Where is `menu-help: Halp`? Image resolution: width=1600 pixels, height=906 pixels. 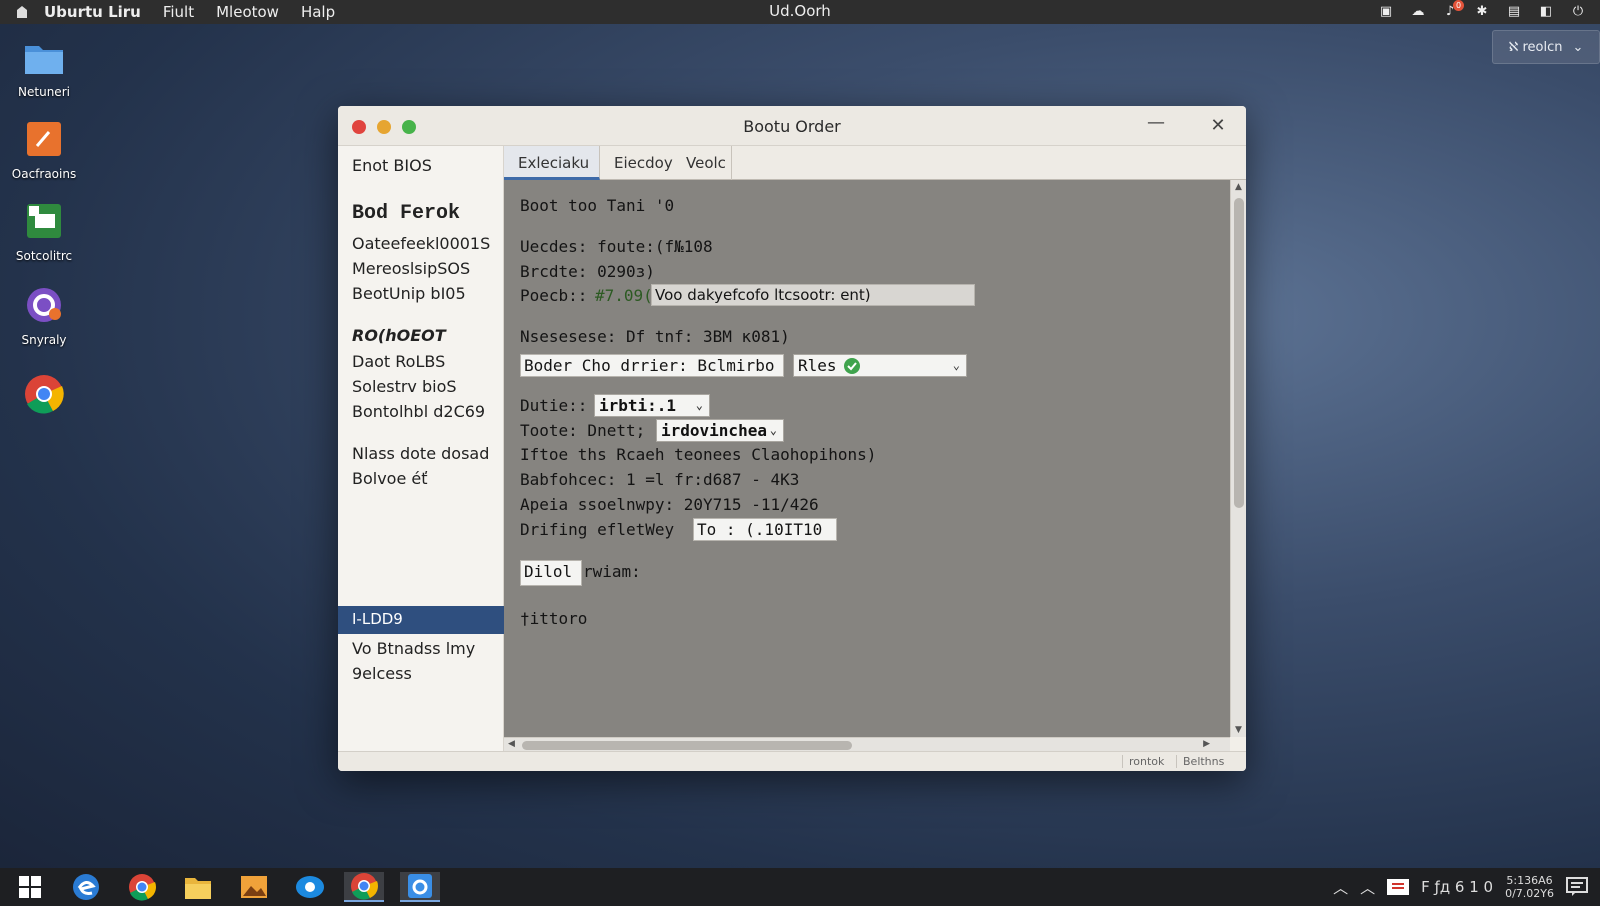 menu-help: Halp is located at coordinates (318, 12).